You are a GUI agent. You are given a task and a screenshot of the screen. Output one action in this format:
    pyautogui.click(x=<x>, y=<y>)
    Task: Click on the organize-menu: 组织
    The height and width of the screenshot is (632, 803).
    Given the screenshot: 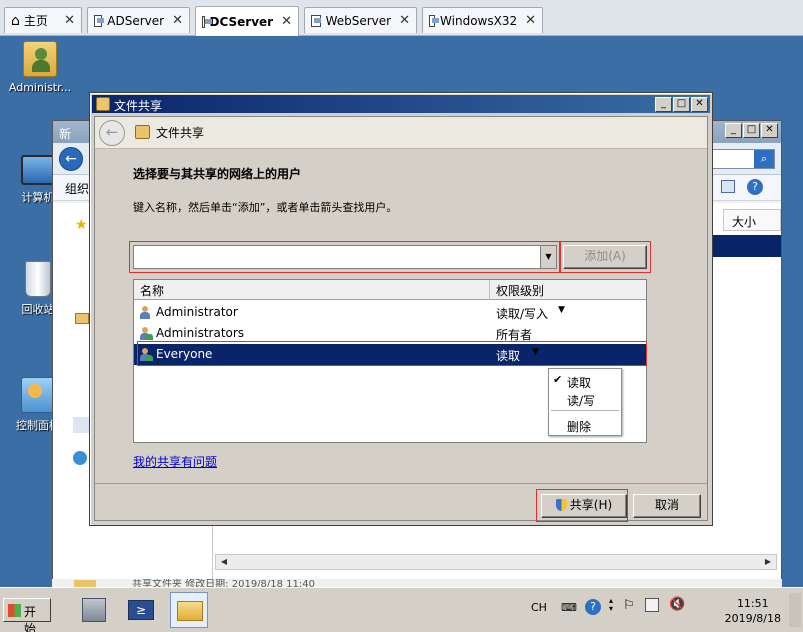 What is the action you would take?
    pyautogui.click(x=77, y=189)
    